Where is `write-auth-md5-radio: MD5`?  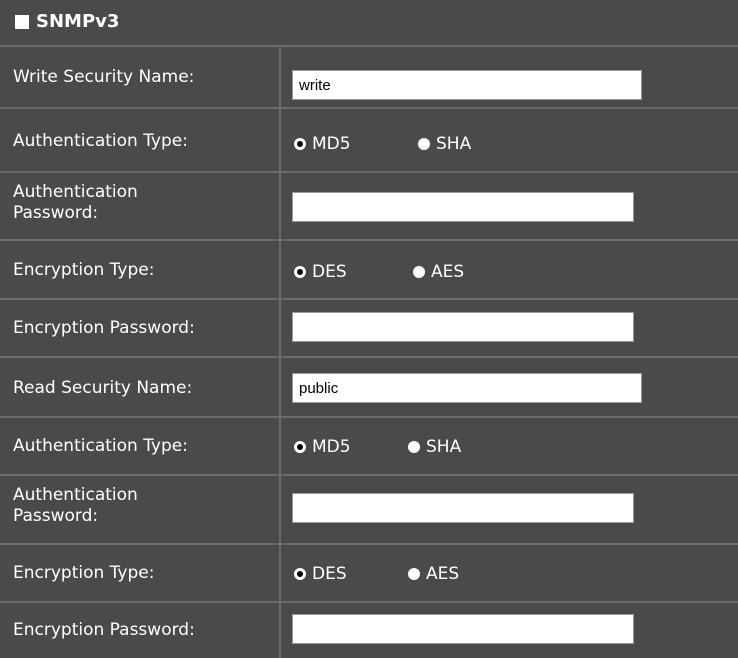
write-auth-md5-radio: MD5 is located at coordinates (322, 144).